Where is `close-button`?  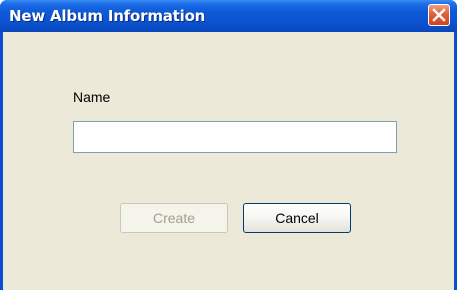
close-button is located at coordinates (439, 15).